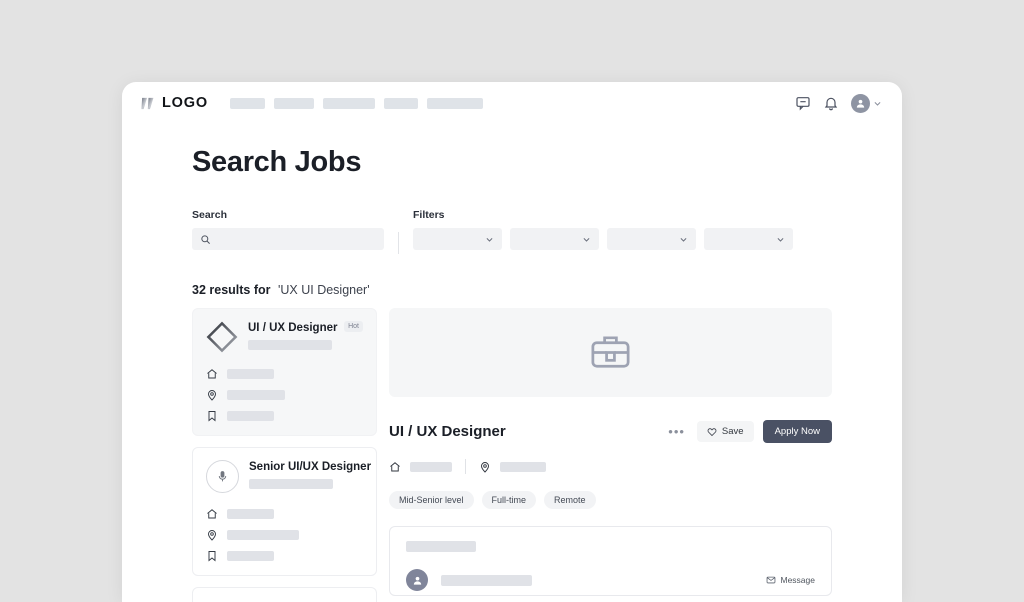 The image size is (1024, 602). Describe the element at coordinates (429, 215) in the screenshot. I see `filters-label: Filters` at that location.